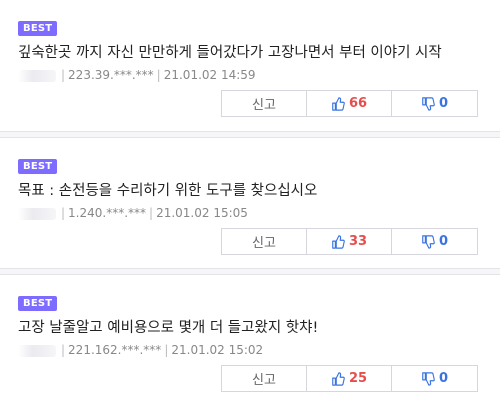 This screenshot has height=405, width=500. I want to click on comment-meta: | 223.39.***.*** | 21.01.02 14:59, so click(137, 75).